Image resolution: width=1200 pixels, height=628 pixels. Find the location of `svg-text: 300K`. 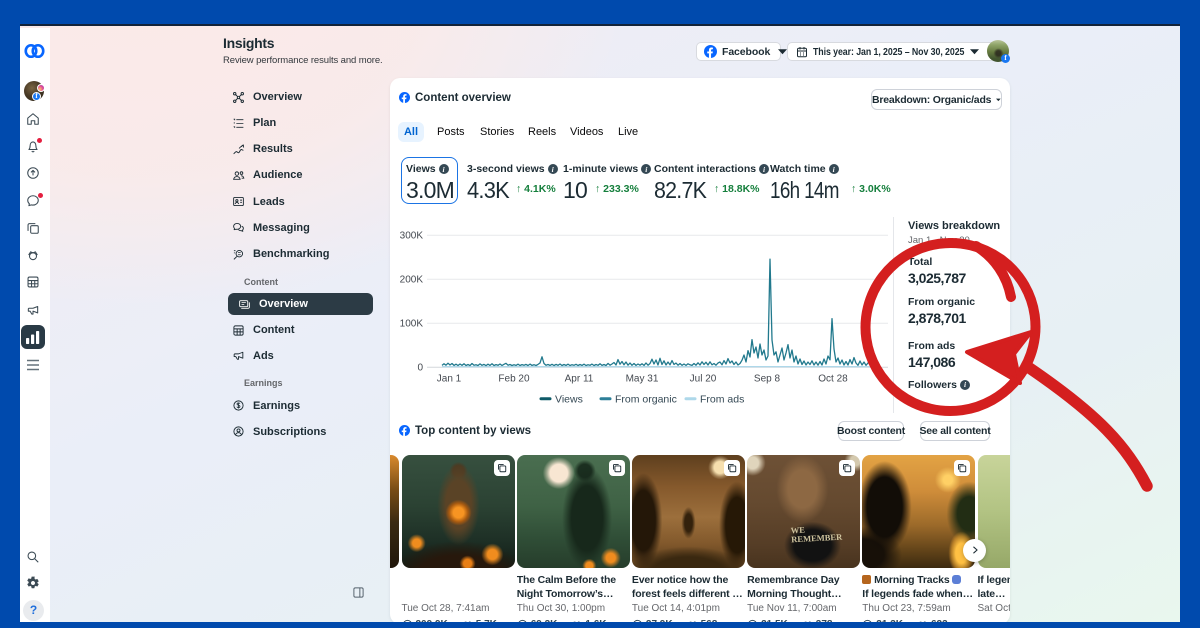

svg-text: 300K is located at coordinates (412, 236).